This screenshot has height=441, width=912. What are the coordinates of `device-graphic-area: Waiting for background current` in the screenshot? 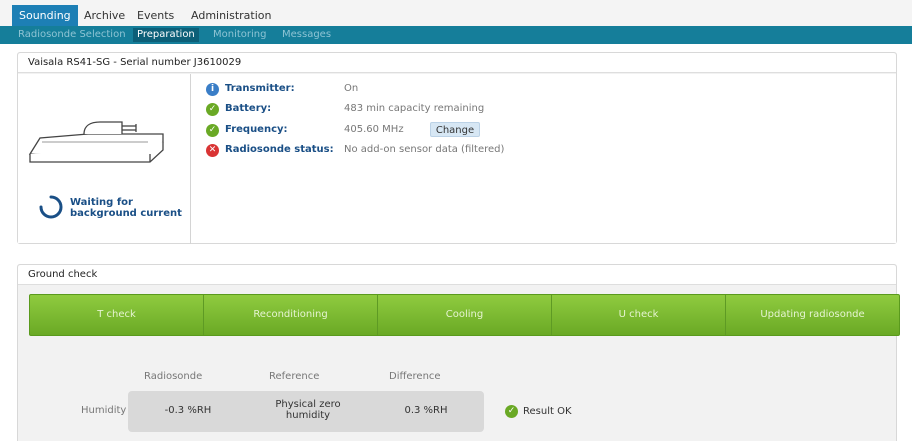 It's located at (104, 159).